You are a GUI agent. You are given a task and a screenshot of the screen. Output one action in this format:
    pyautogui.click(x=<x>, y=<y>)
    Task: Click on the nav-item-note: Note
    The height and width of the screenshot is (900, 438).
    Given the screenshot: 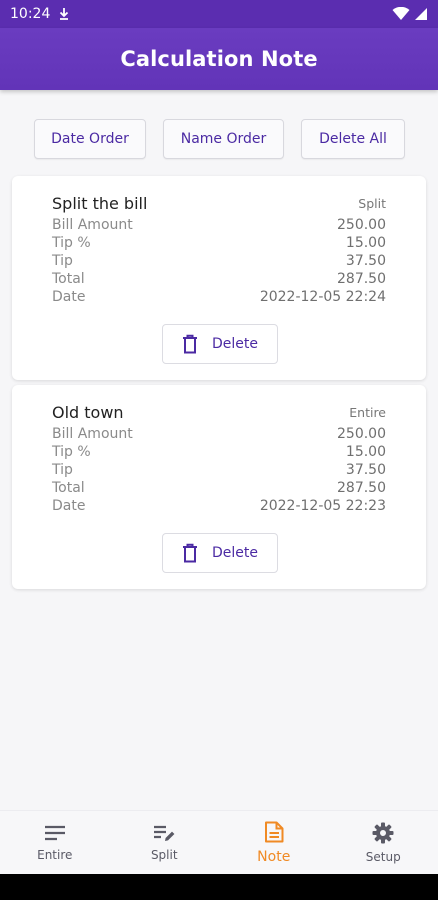 What is the action you would take?
    pyautogui.click(x=274, y=842)
    